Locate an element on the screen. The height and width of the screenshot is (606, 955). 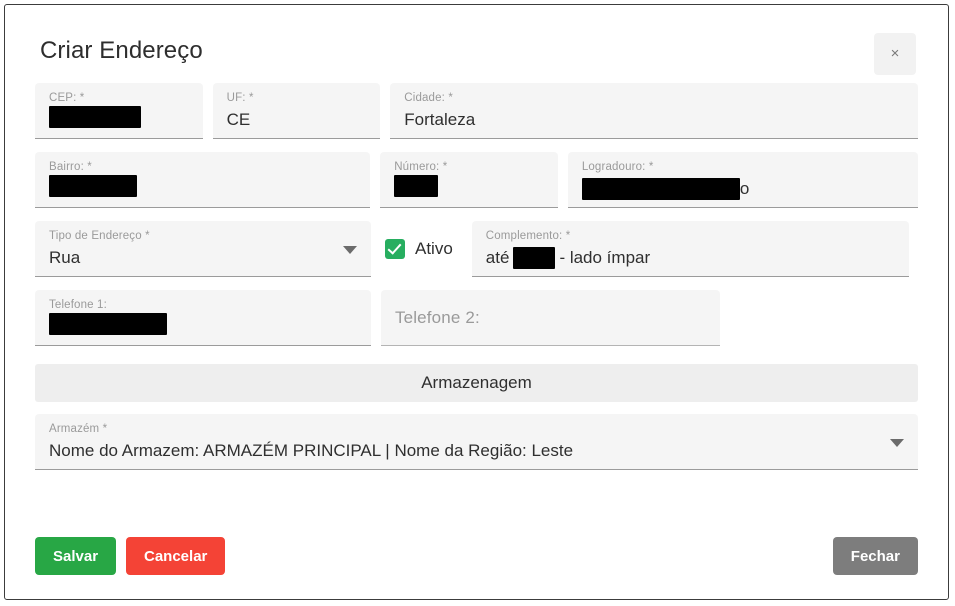
complemento-field: Complemento: * até - lado ímpar is located at coordinates (690, 249).